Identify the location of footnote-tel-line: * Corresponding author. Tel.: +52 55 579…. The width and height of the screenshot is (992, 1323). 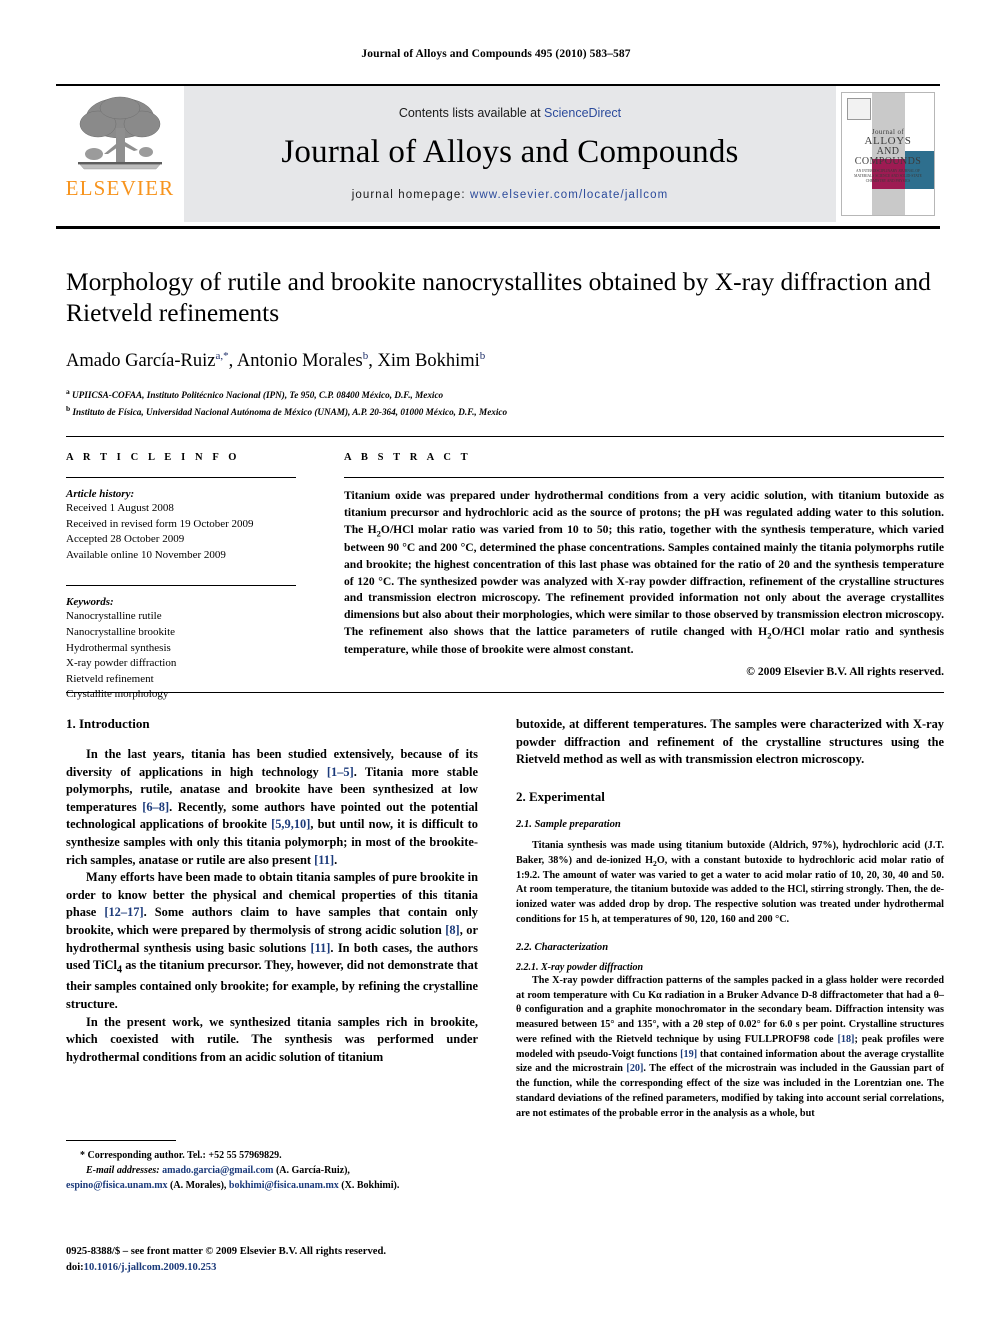
(181, 1155).